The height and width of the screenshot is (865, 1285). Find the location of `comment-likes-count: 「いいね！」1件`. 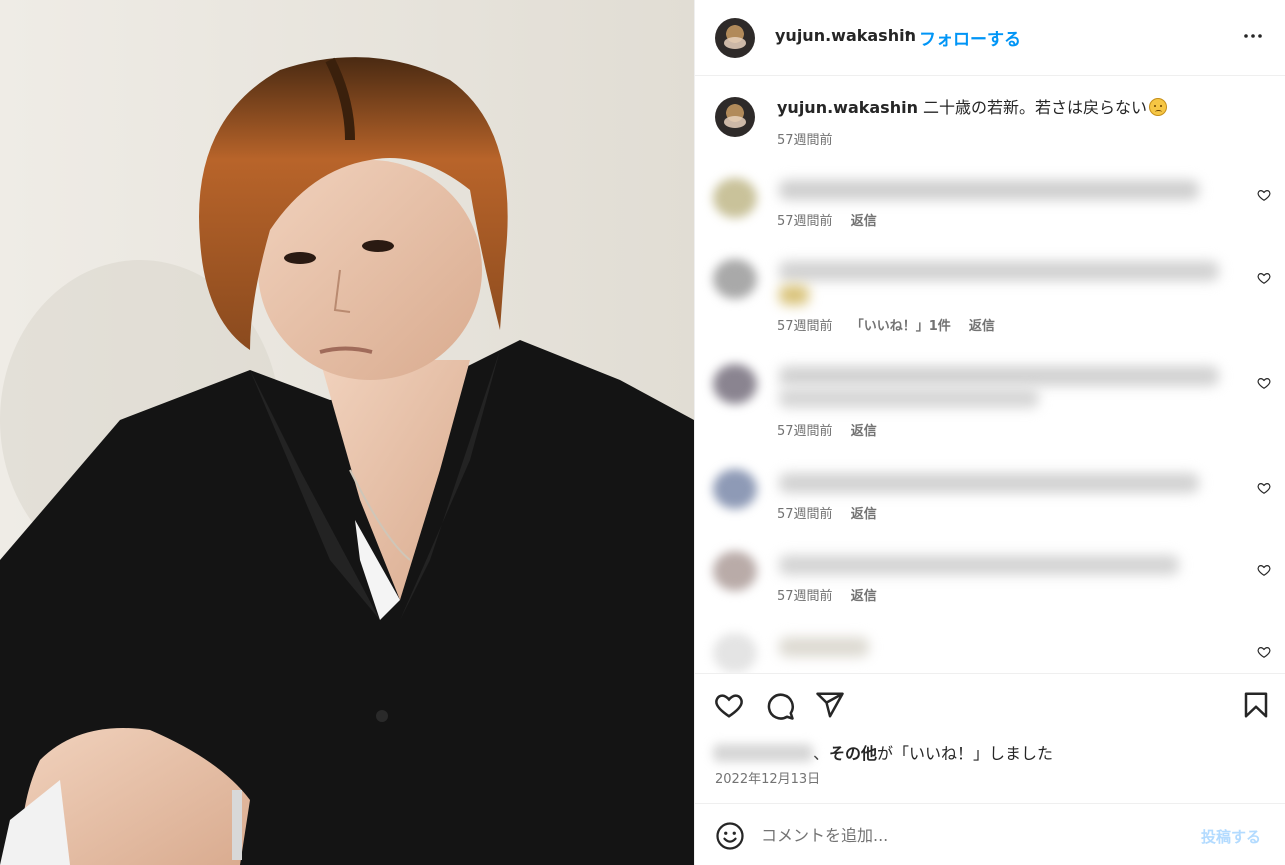

comment-likes-count: 「いいね！」1件 is located at coordinates (901, 326).